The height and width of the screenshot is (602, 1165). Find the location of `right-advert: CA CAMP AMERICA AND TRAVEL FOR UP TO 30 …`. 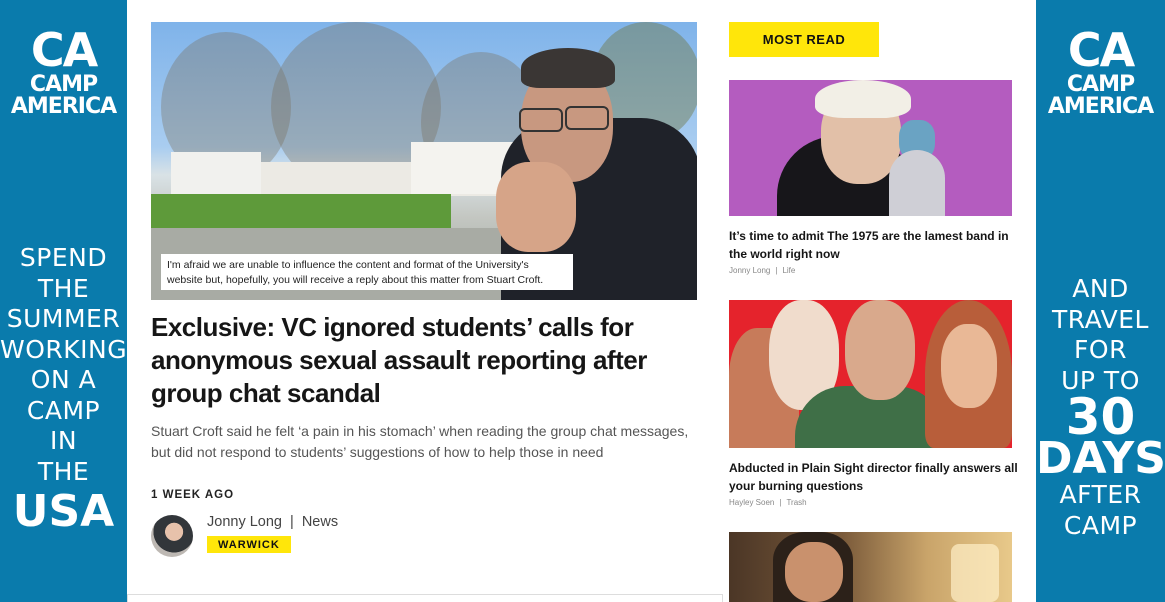

right-advert: CA CAMP AMERICA AND TRAVEL FOR UP TO 30 … is located at coordinates (1100, 301).